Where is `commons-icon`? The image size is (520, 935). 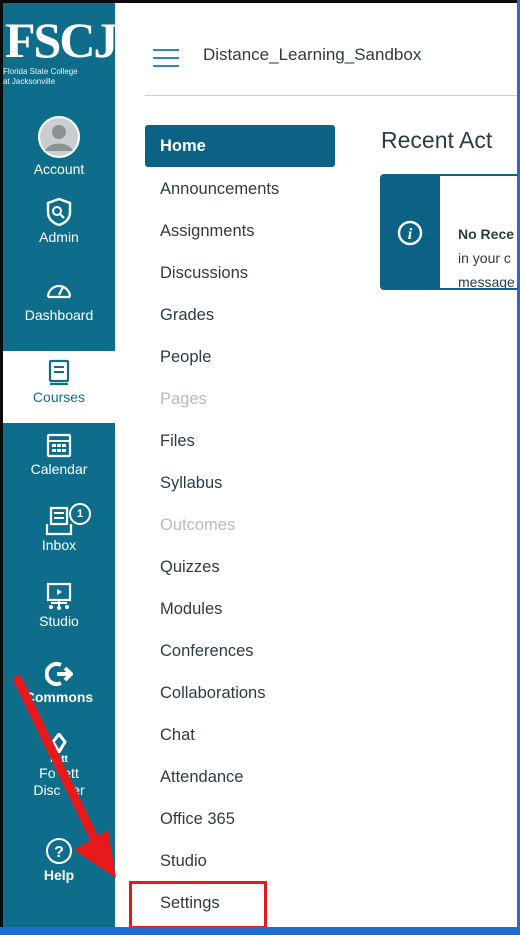 commons-icon is located at coordinates (59, 674).